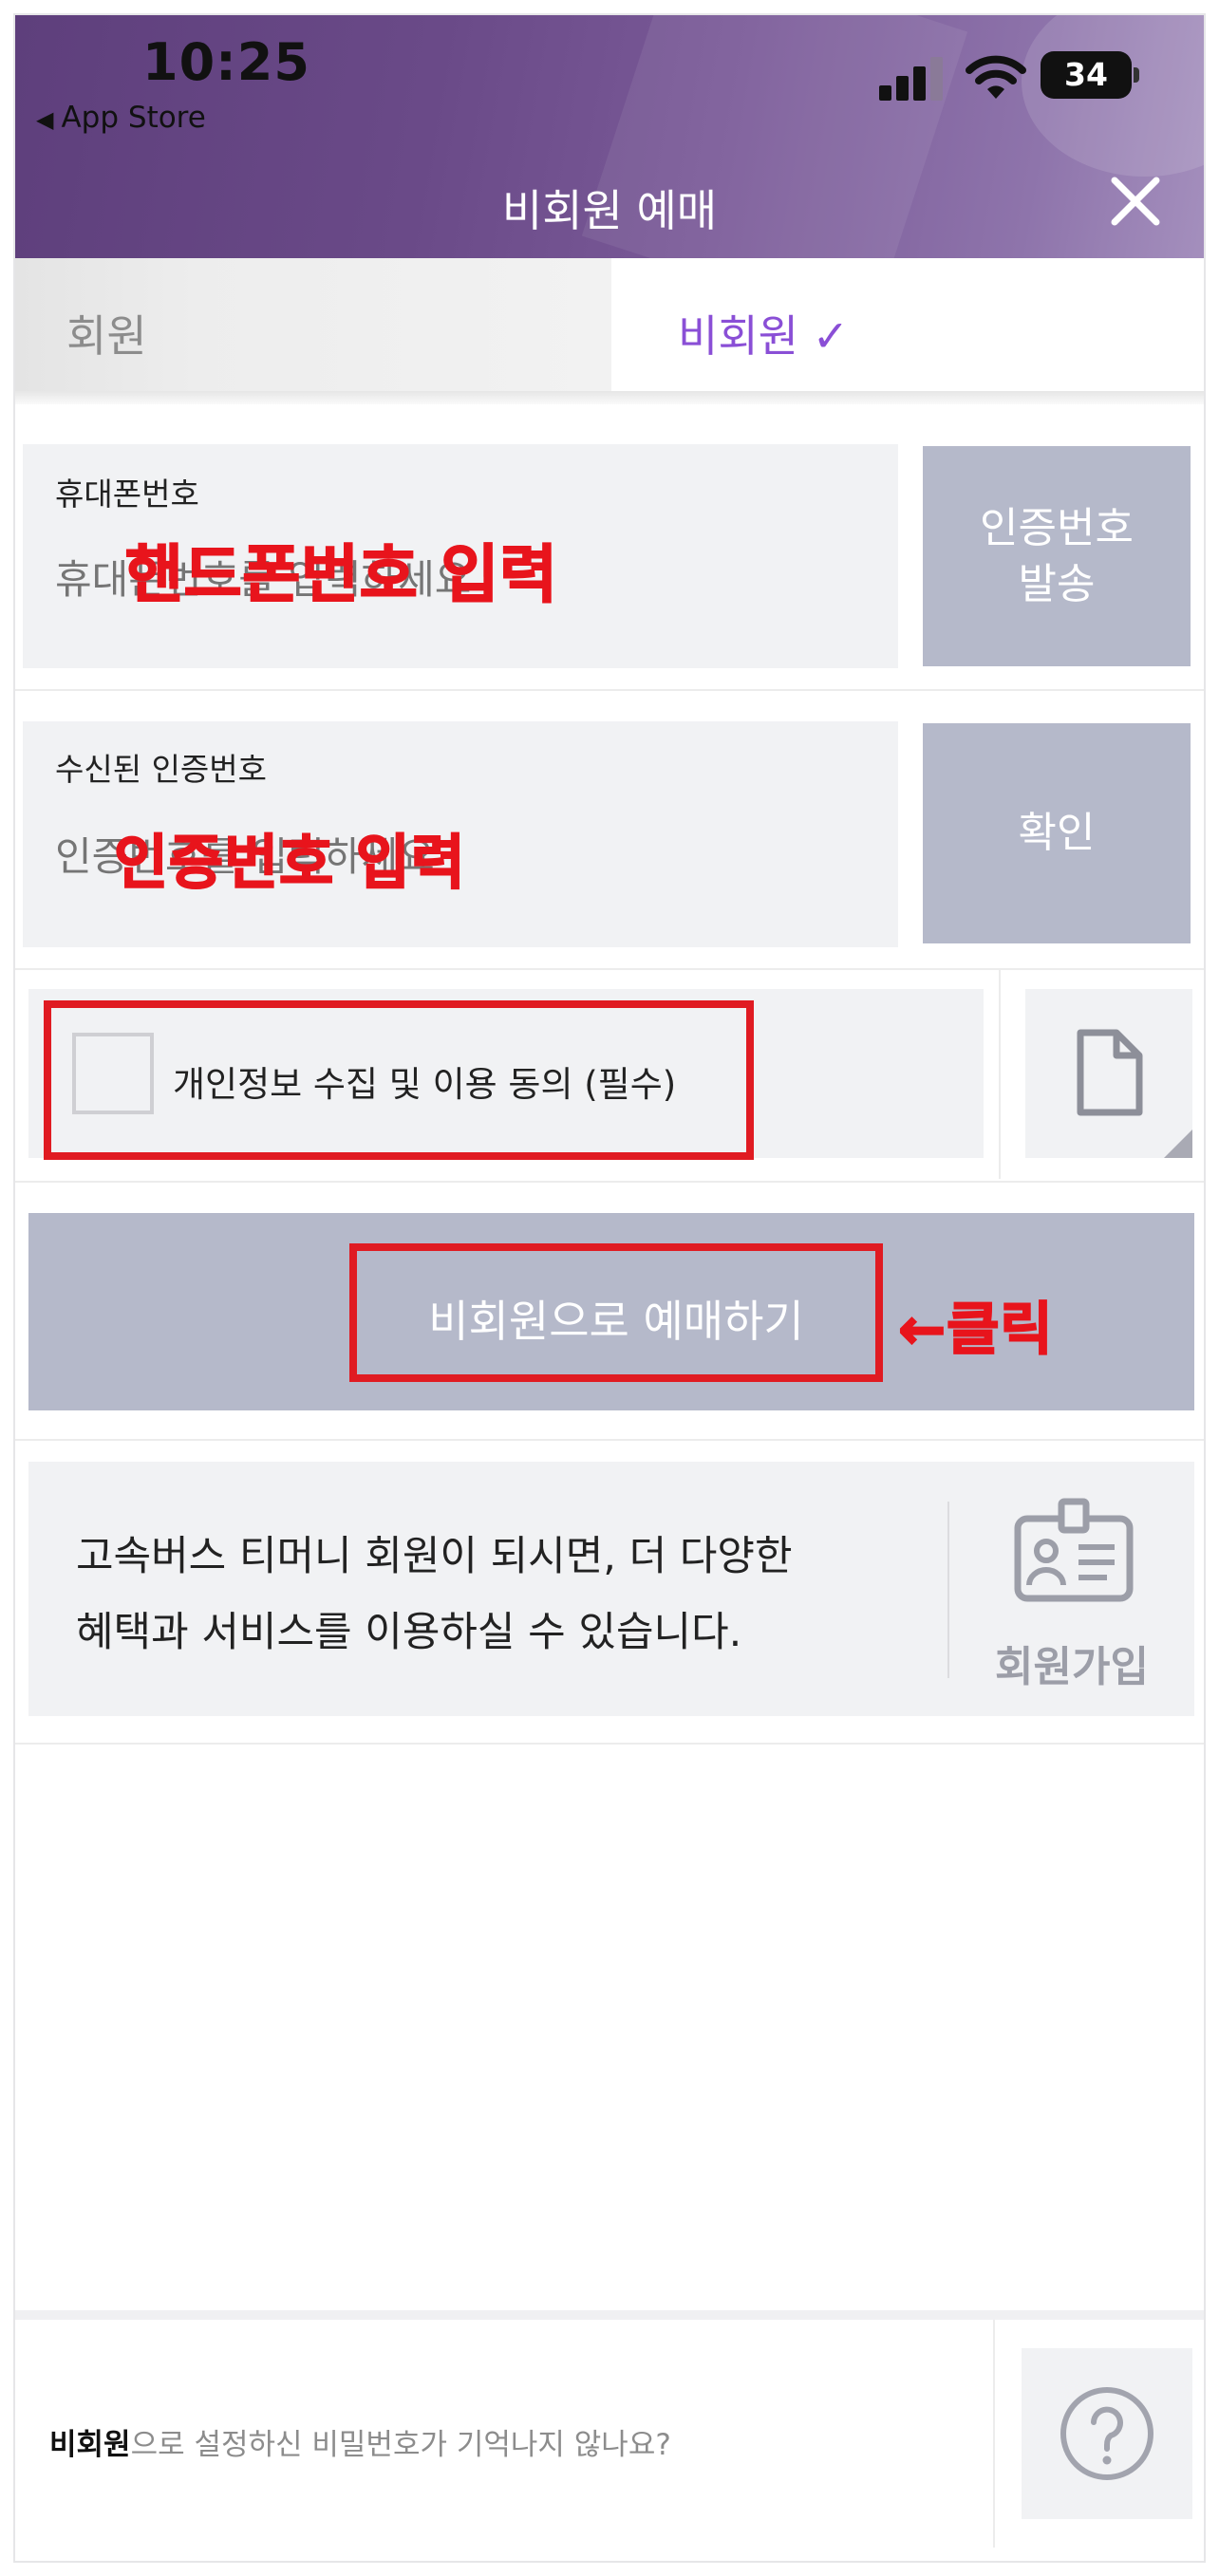  I want to click on header: 10:25 ◀ App Store 34 비회원 예매, so click(610, 136).